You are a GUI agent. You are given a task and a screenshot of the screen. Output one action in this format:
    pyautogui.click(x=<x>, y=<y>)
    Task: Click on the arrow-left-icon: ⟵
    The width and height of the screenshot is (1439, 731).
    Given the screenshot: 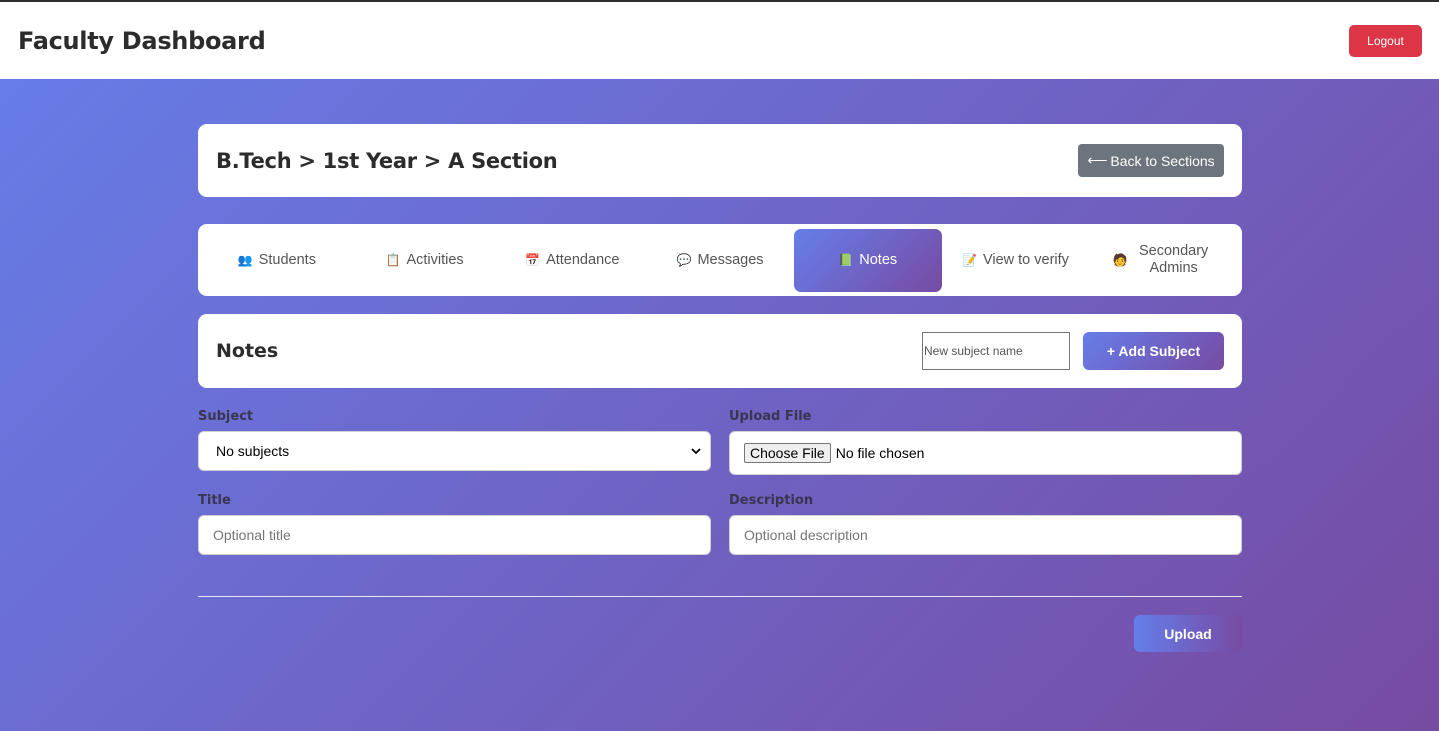 What is the action you would take?
    pyautogui.click(x=1097, y=160)
    